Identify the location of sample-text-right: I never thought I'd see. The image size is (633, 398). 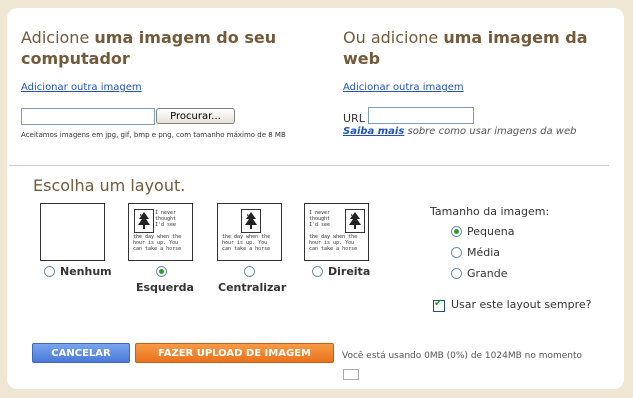
(320, 219).